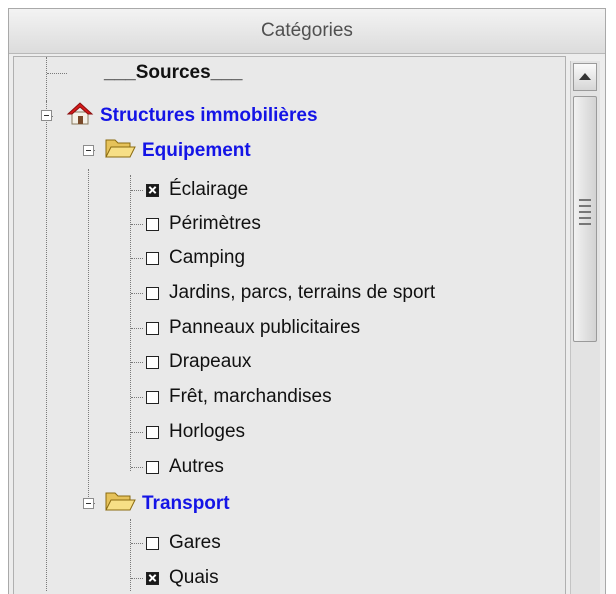  I want to click on sources-row: ___Sources___, so click(173, 73).